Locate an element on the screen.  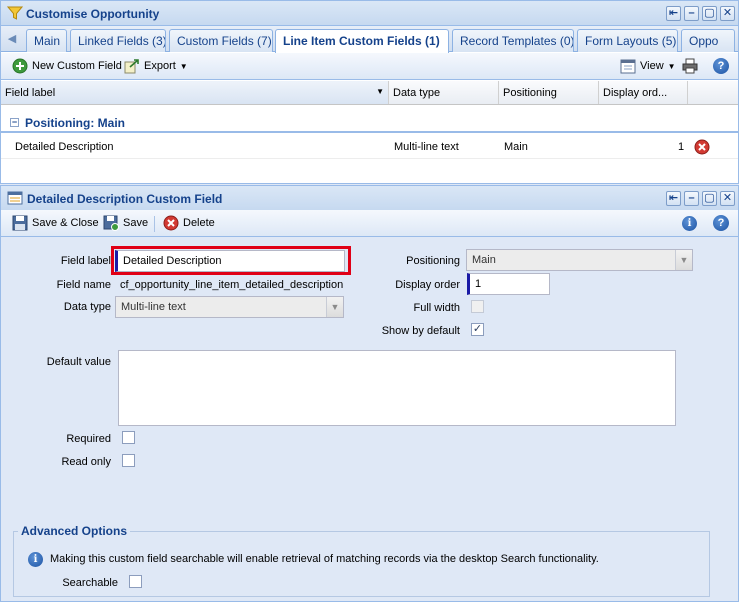
grid-toolbar: New Custom Field Export ▼ View ▼ ? is located at coordinates (369, 66).